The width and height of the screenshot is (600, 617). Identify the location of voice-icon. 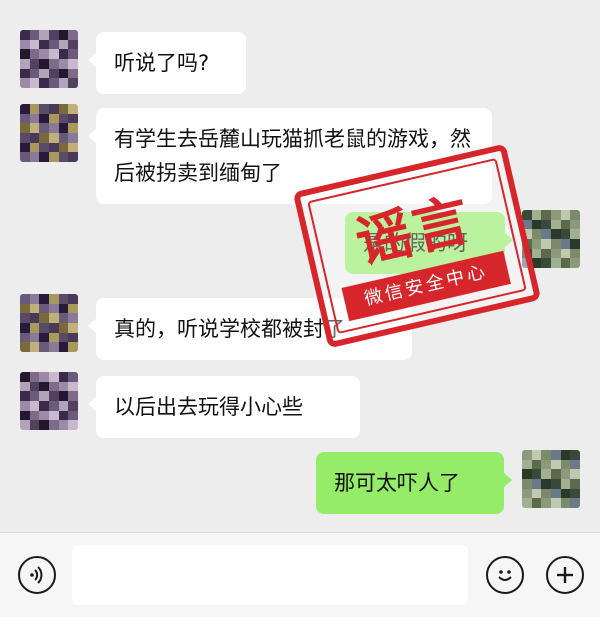
(37, 575).